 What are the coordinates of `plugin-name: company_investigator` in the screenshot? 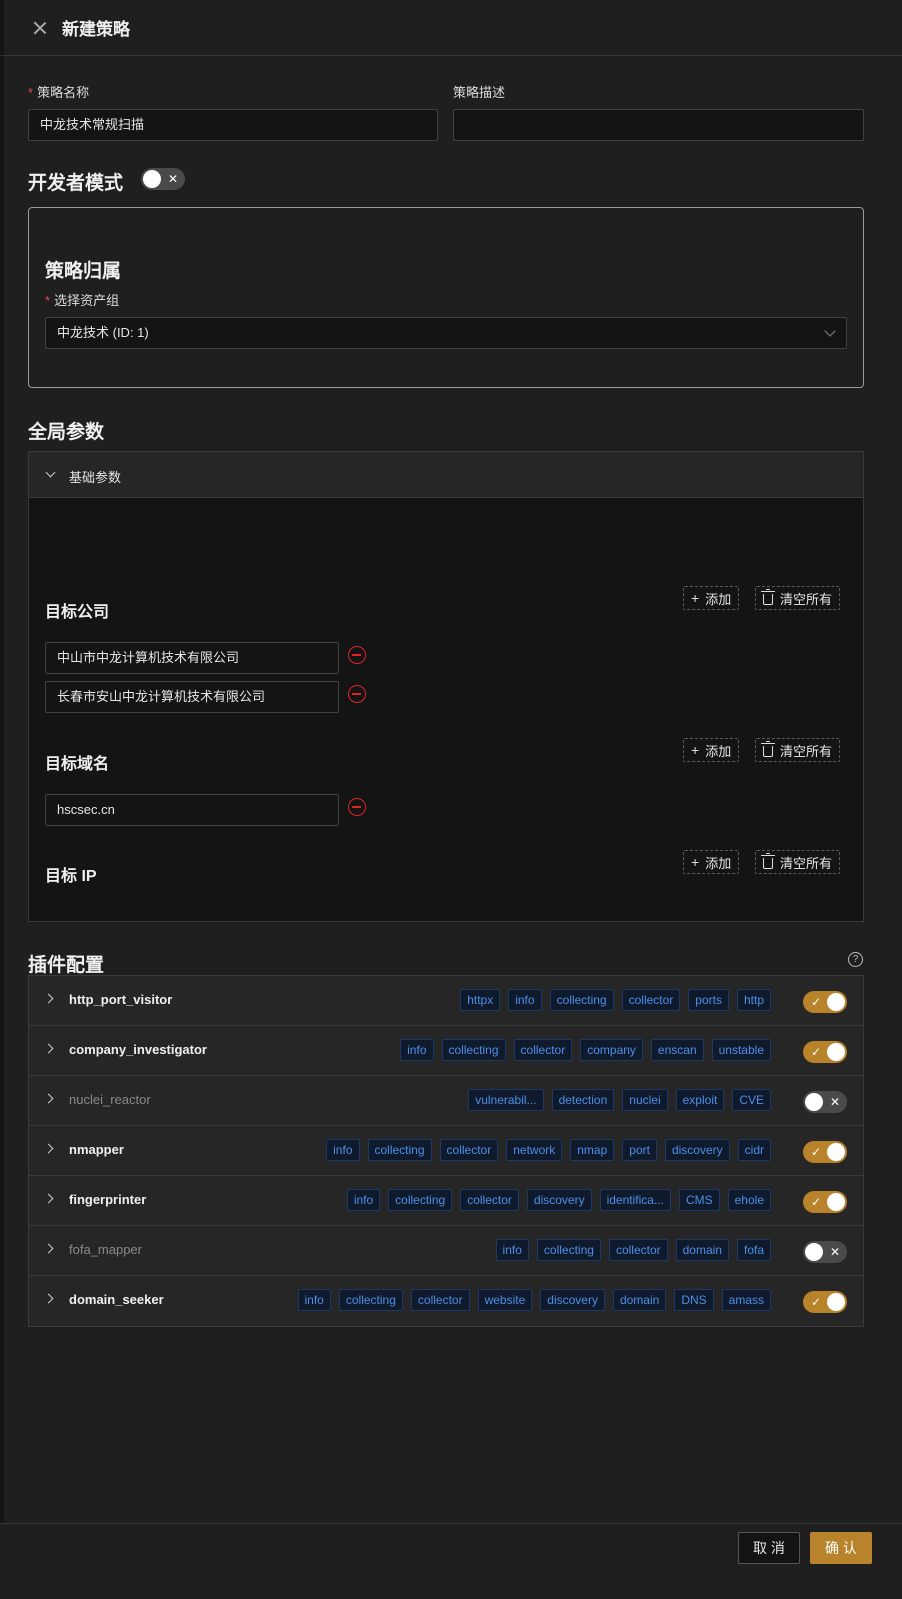 It's located at (138, 1049).